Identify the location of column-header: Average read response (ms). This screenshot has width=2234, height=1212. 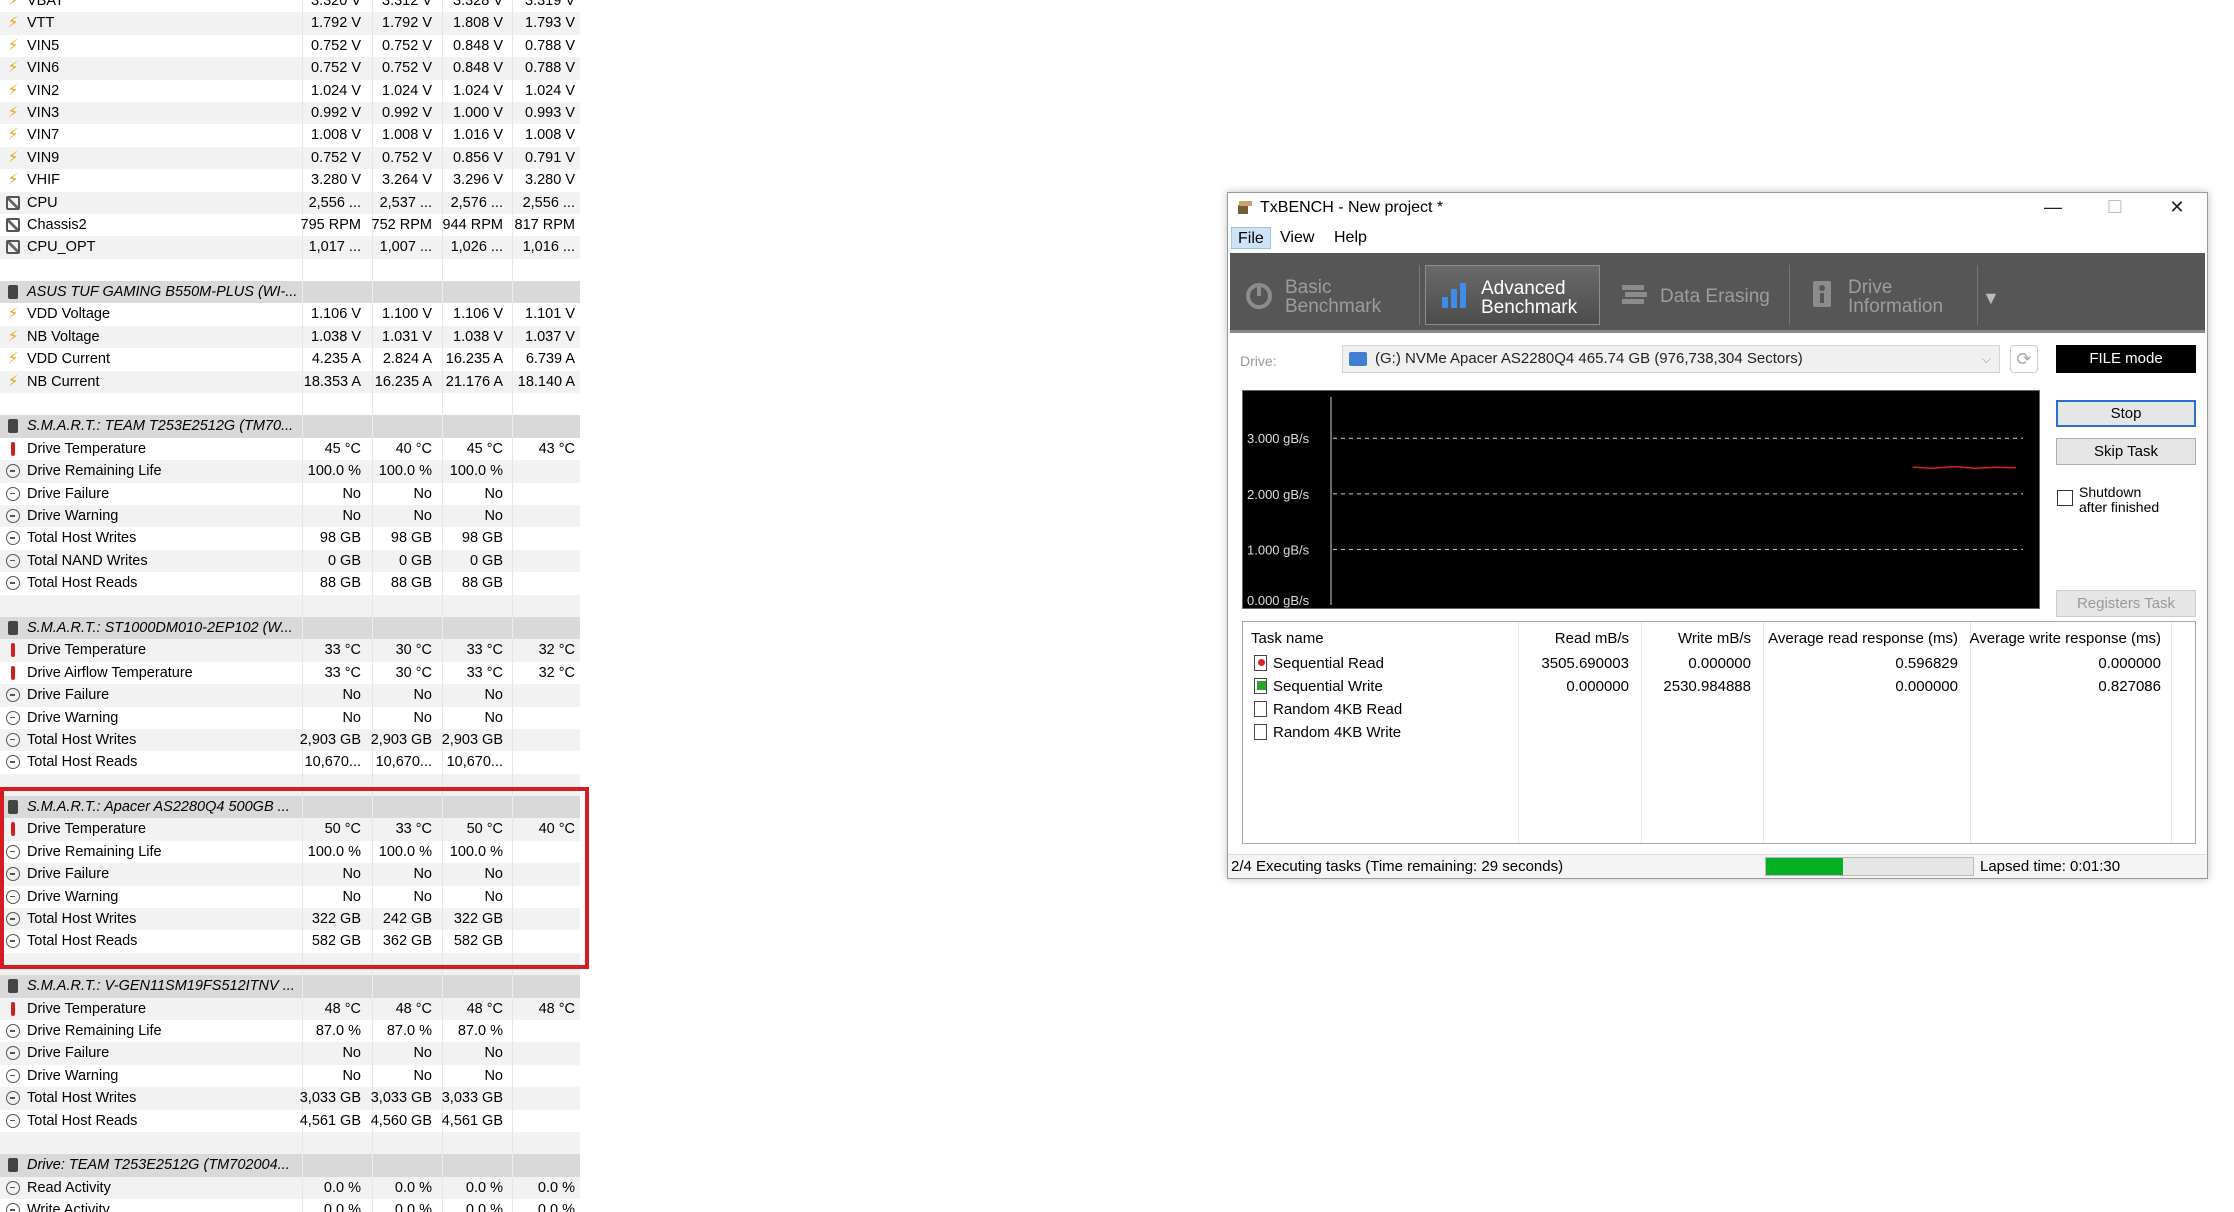
(1863, 638).